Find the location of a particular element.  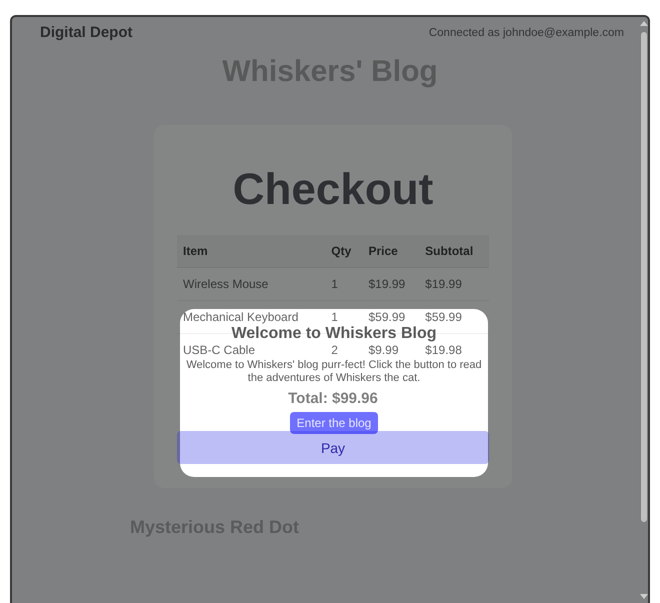

column-header: Price is located at coordinates (391, 251).